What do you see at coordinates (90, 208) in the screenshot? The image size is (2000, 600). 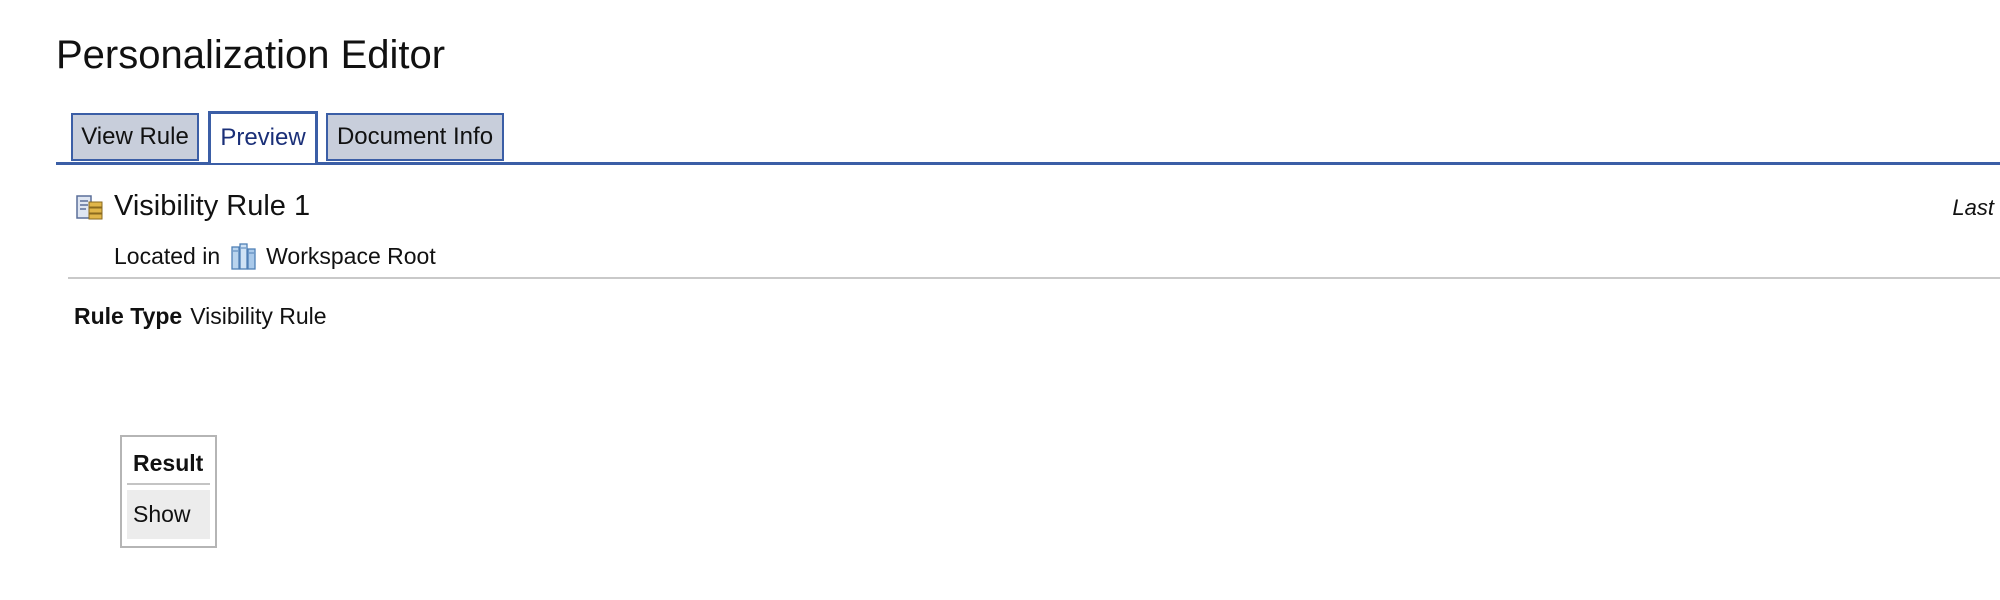 I see `rule-document-icon` at bounding box center [90, 208].